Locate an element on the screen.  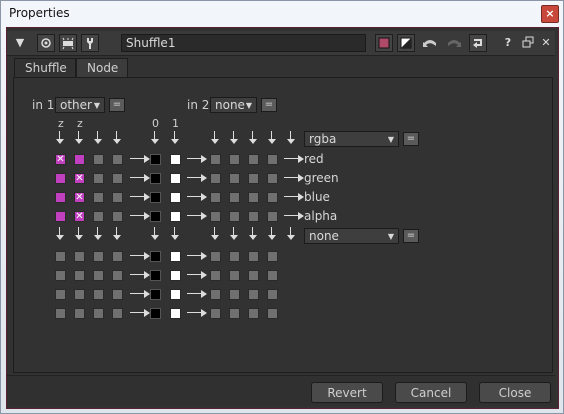
mask-icon is located at coordinates (406, 43).